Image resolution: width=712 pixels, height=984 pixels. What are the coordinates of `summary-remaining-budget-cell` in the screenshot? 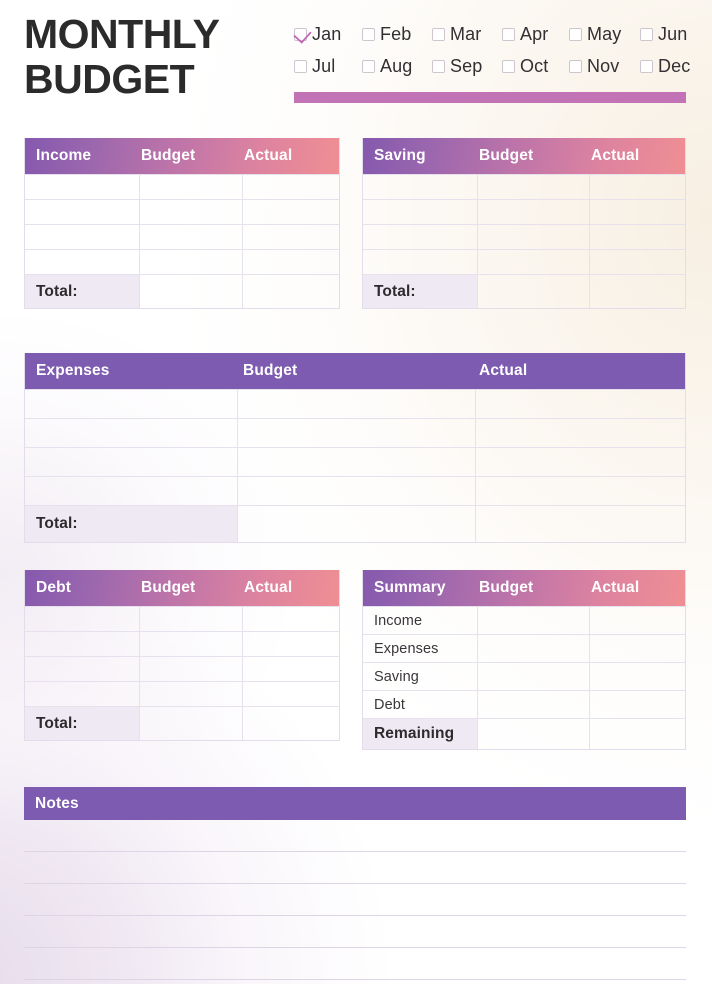 It's located at (533, 734).